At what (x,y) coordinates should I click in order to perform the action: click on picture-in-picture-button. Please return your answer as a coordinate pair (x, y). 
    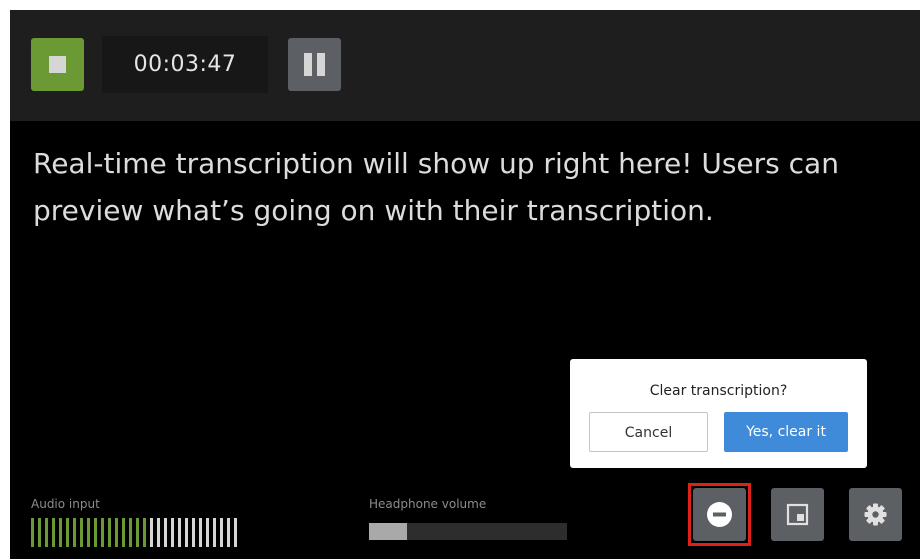
    Looking at the image, I should click on (797, 514).